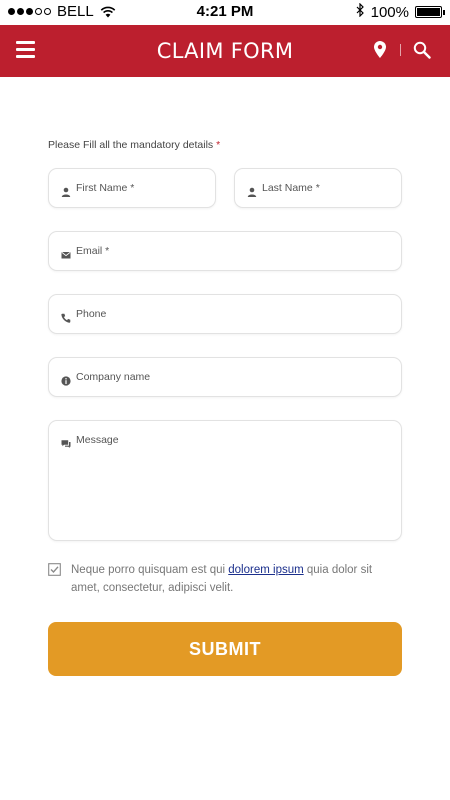  Describe the element at coordinates (66, 442) in the screenshot. I see `chat-icon` at that location.